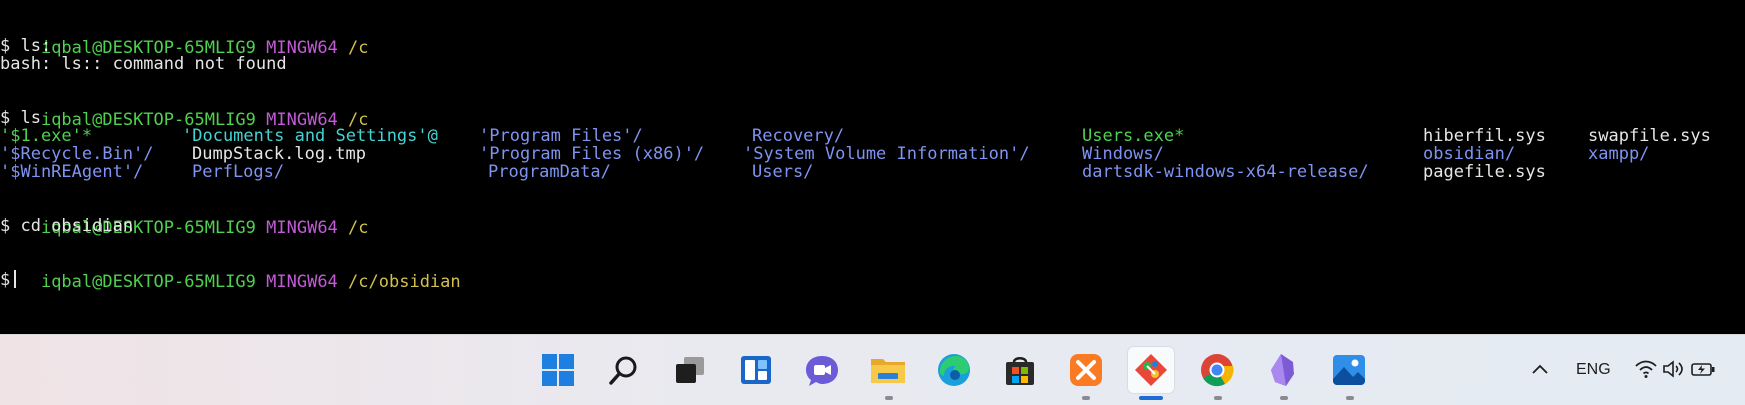 The image size is (1745, 405). I want to click on chrome-icon, so click(1217, 370).